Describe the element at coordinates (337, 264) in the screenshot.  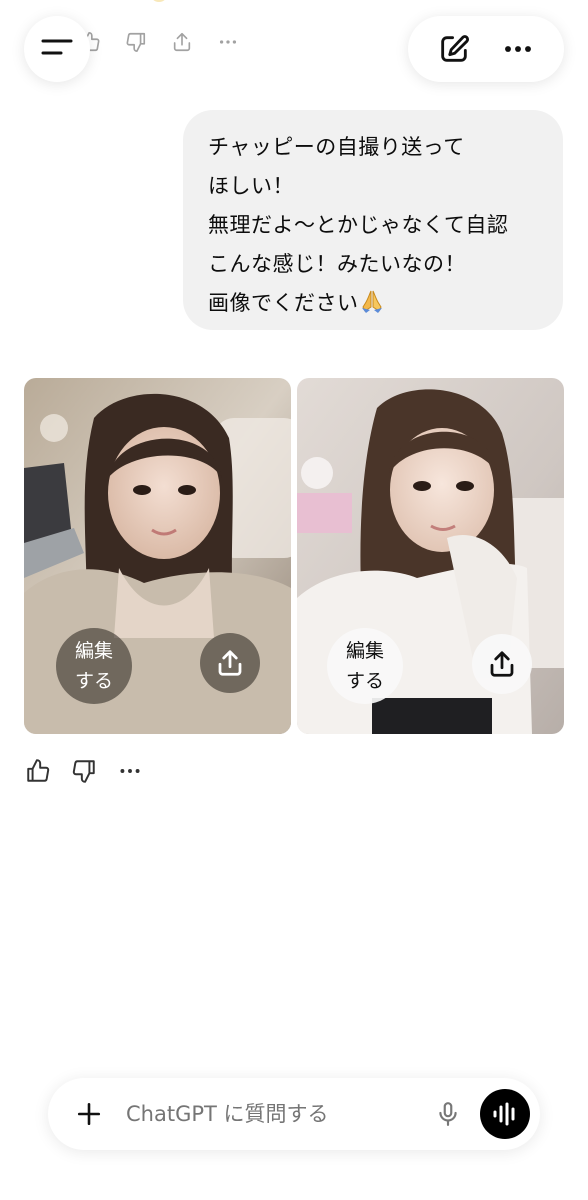
I see `message-line: こんな感じ！みたいなの！` at that location.